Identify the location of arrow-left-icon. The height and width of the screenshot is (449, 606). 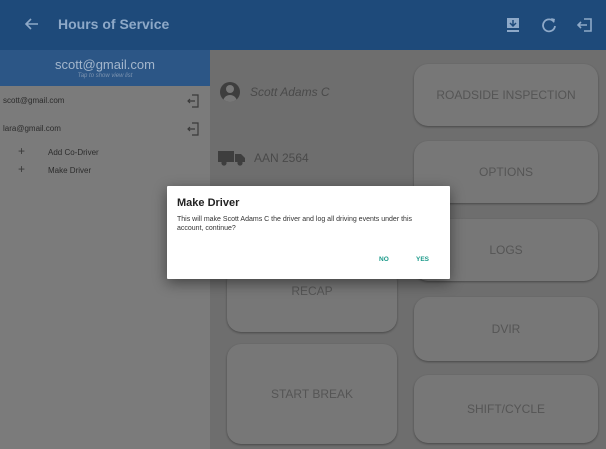
(32, 25).